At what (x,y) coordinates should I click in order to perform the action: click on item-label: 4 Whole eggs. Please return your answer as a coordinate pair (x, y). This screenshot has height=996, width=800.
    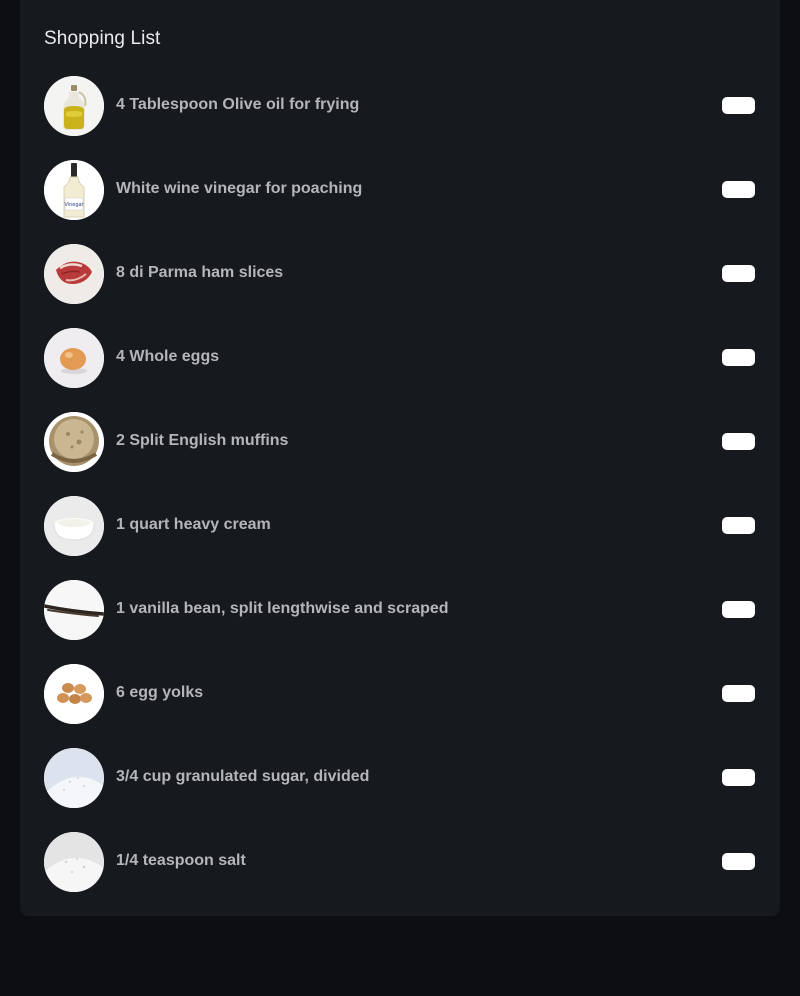
    Looking at the image, I should click on (168, 356).